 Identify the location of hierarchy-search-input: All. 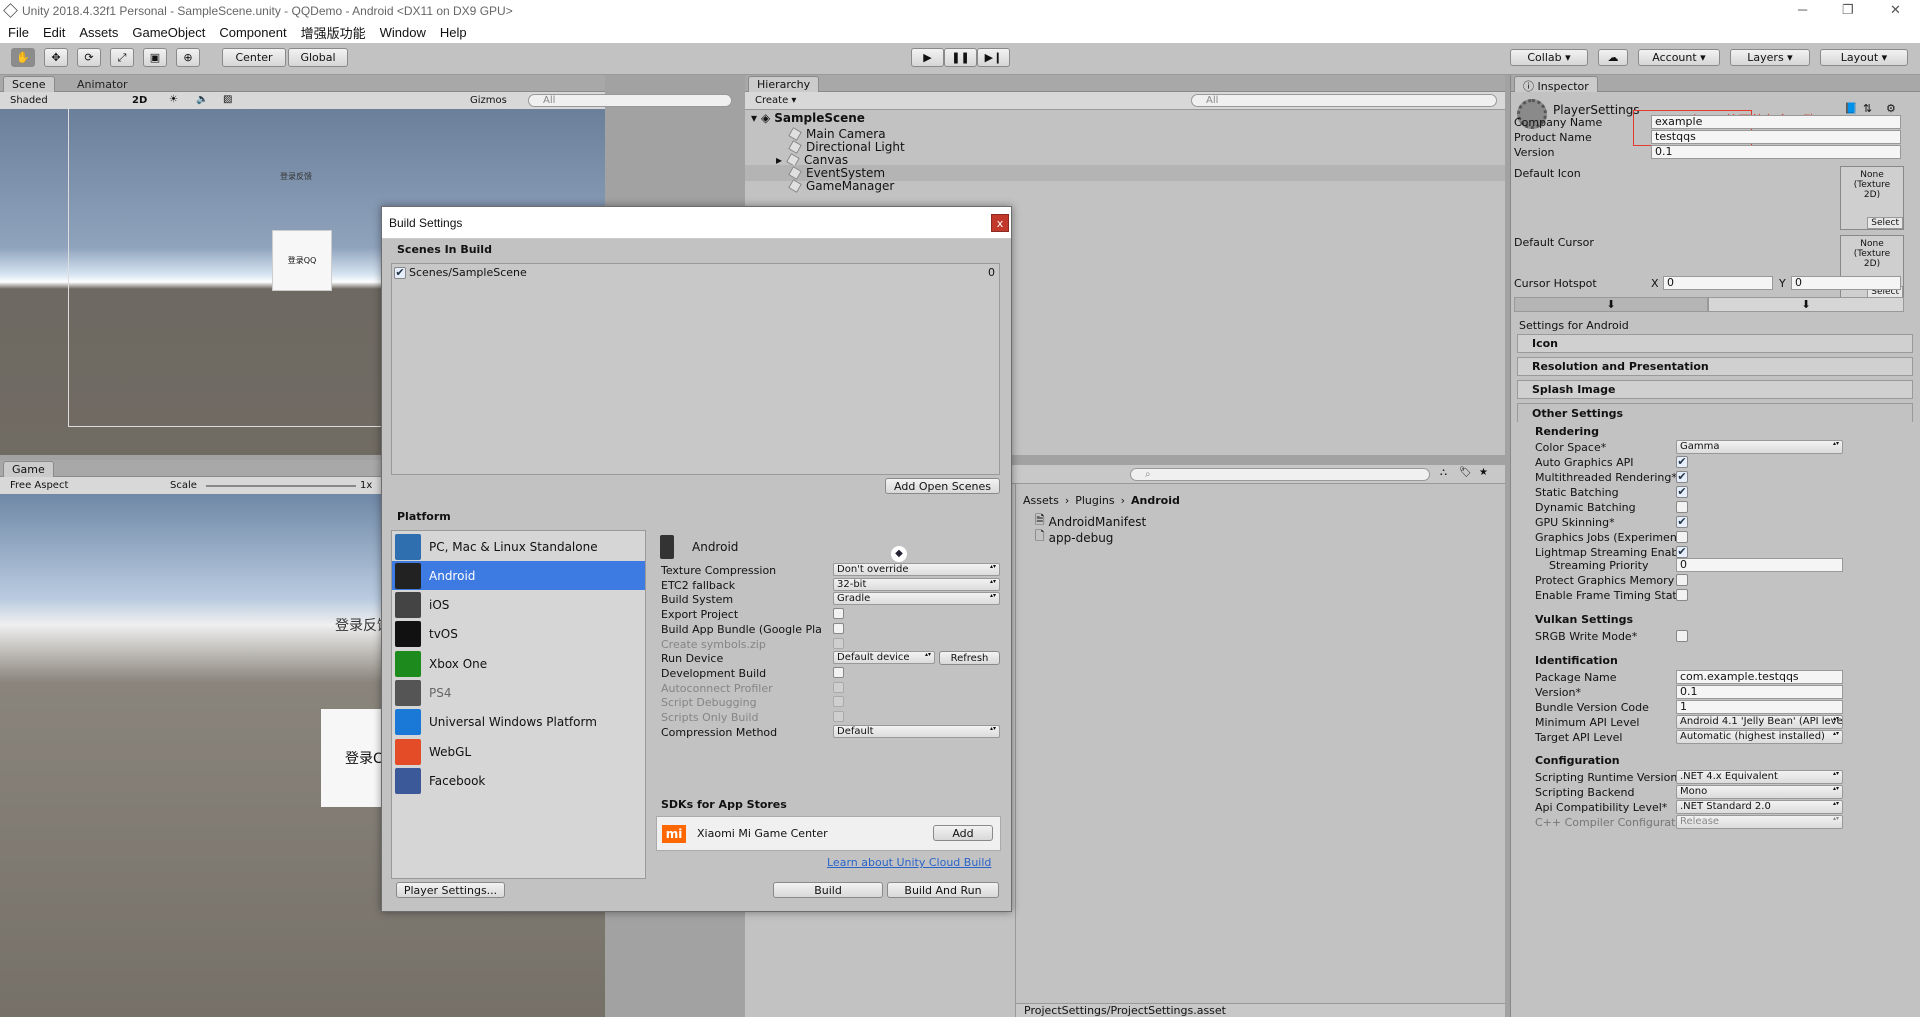
(1344, 100).